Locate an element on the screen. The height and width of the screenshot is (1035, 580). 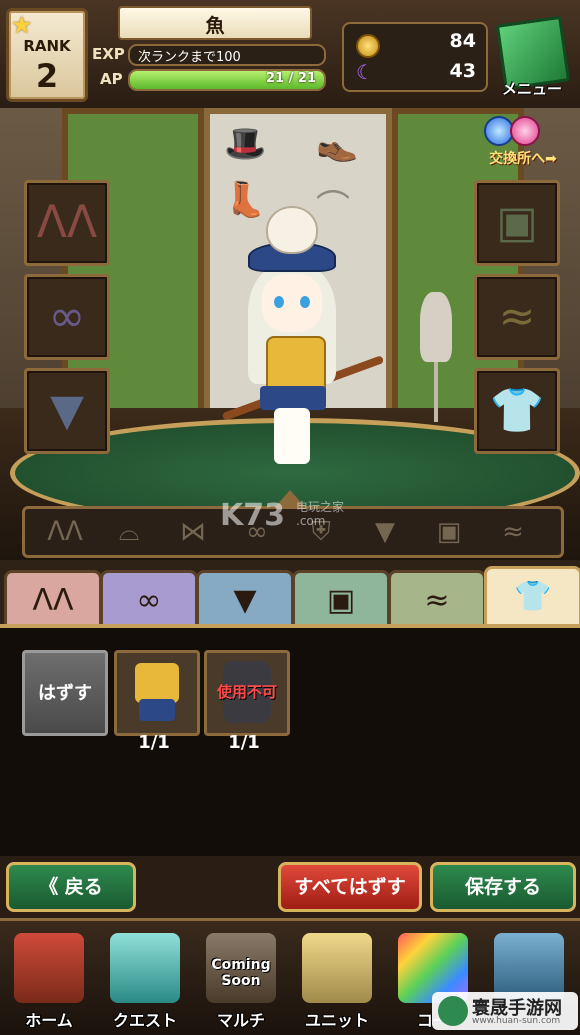
remove-label: はずす is located at coordinates (65, 693).